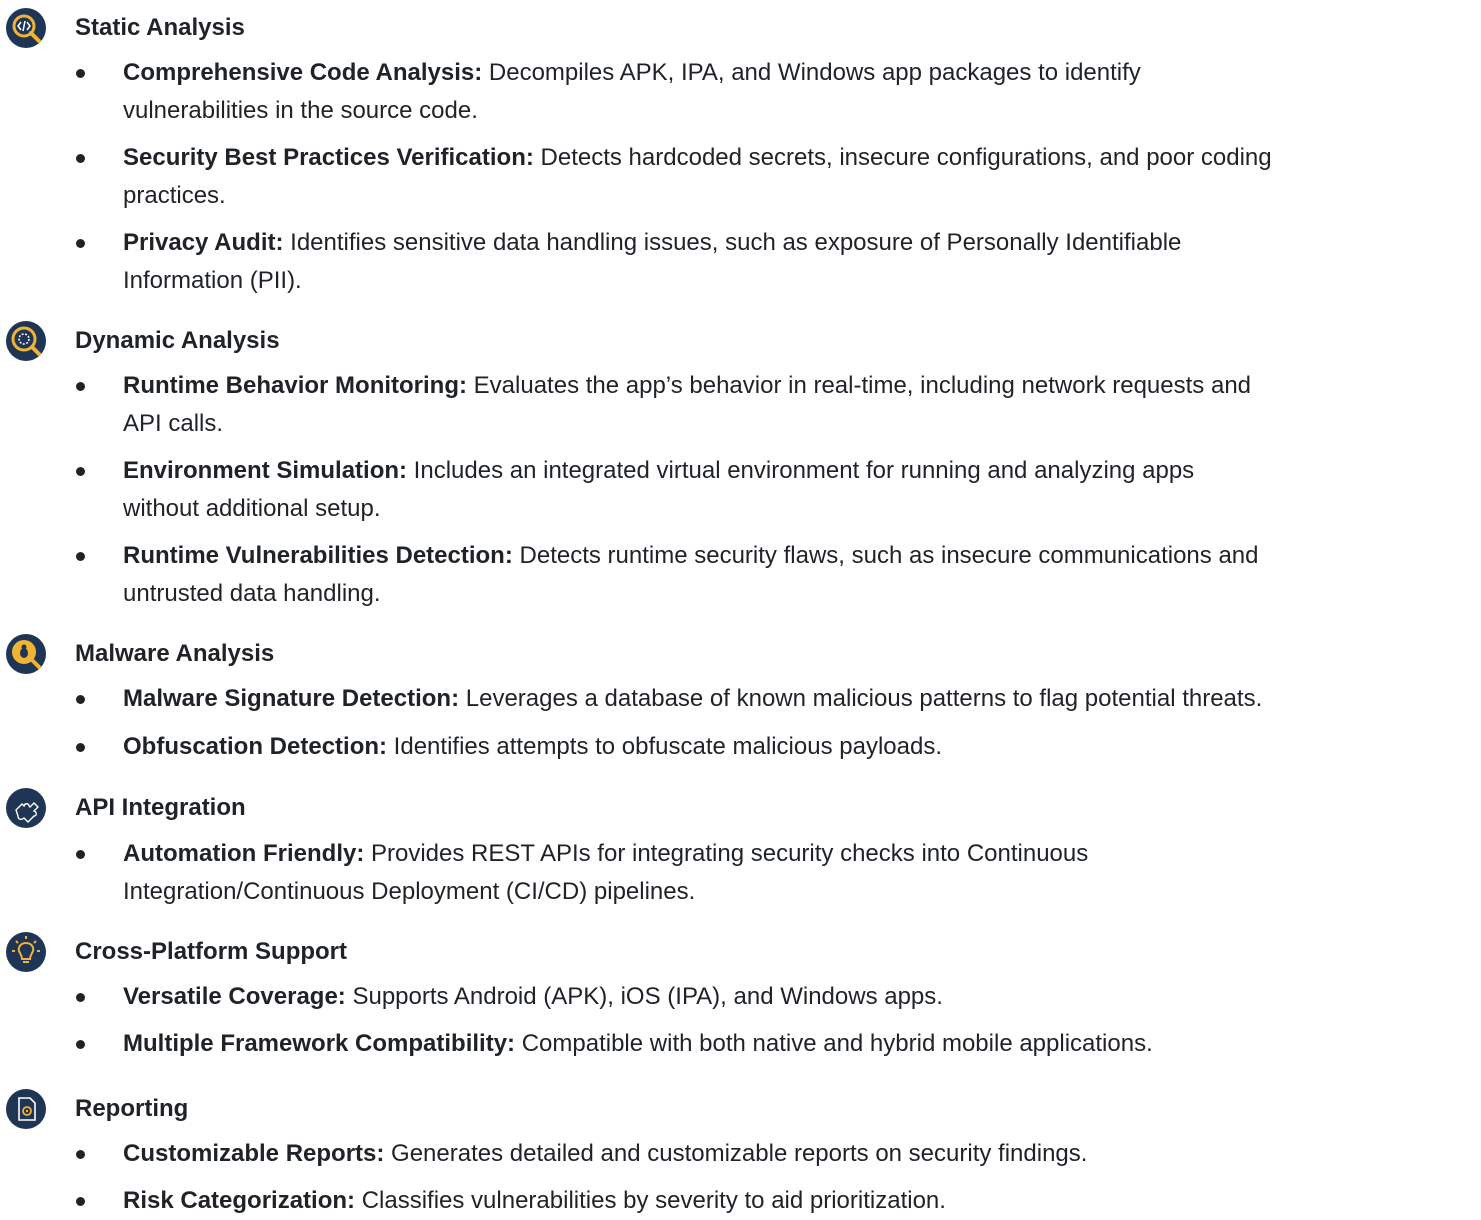  I want to click on section-title: Dynamic Analysis, so click(177, 340).